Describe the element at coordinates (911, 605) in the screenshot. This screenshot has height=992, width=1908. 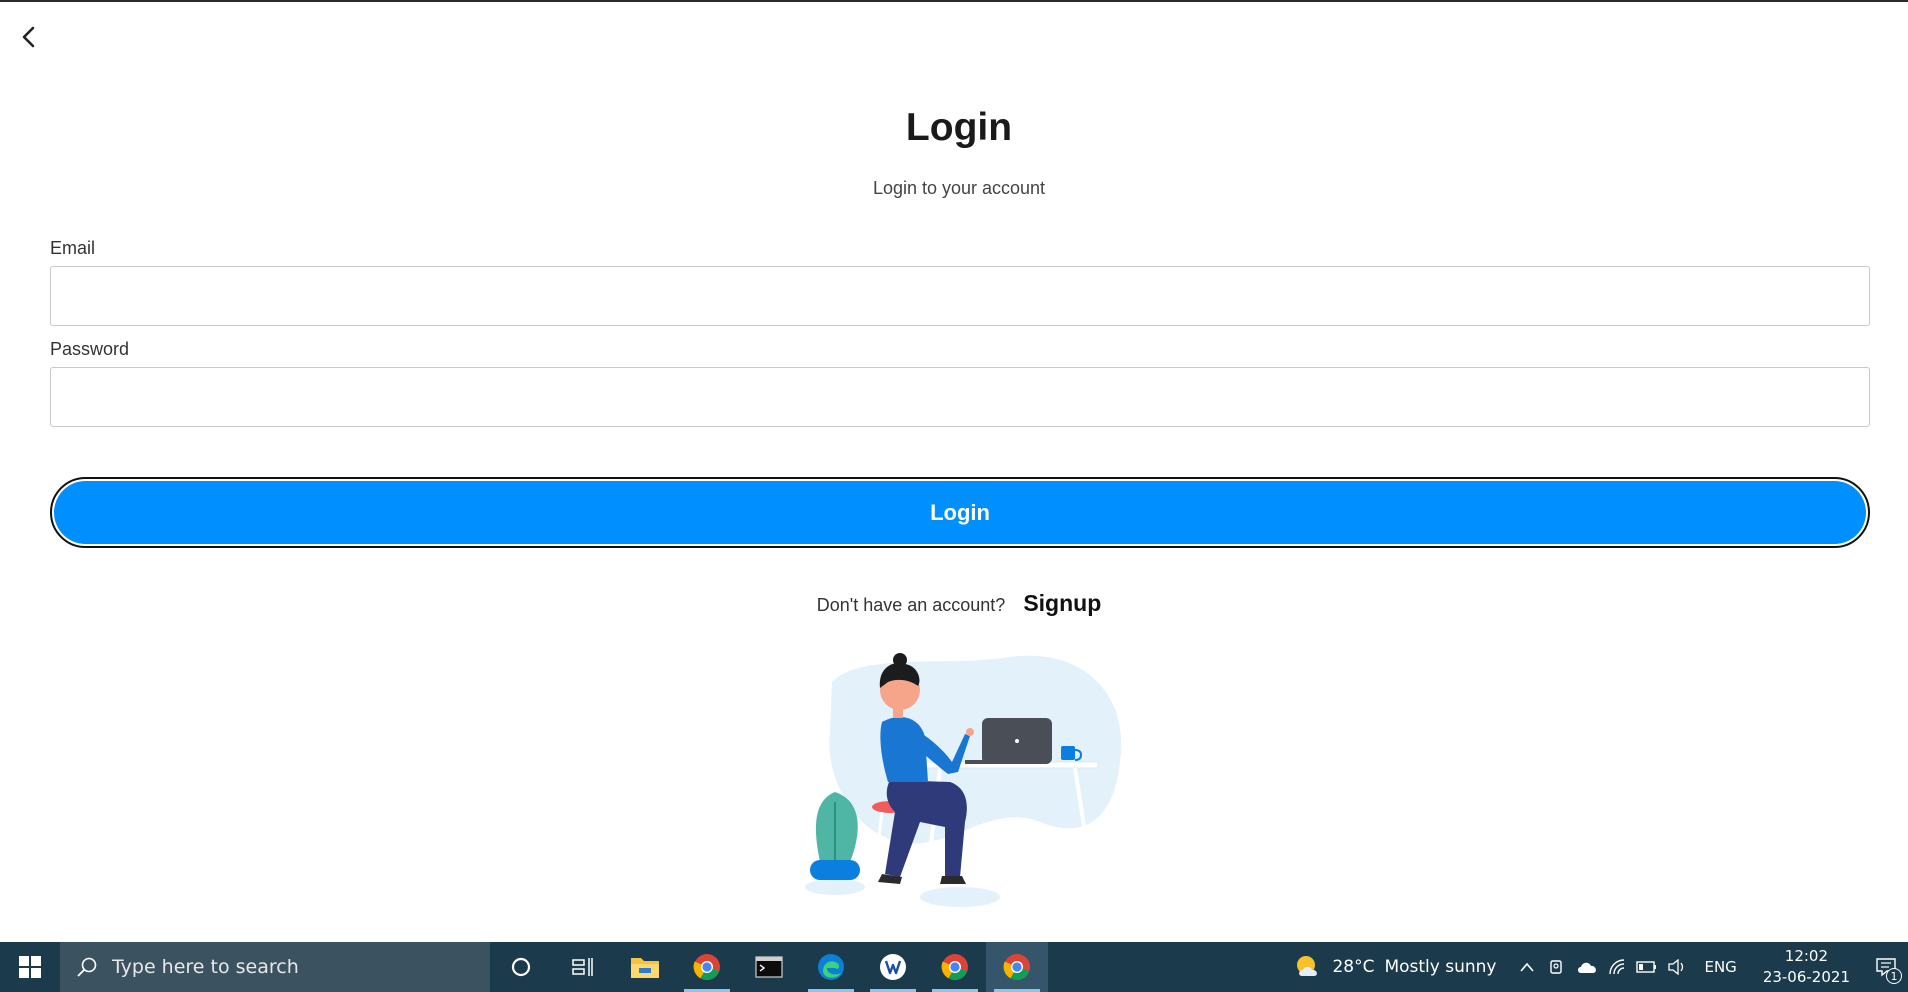
I see `signup-prompt: Don't have an account?` at that location.